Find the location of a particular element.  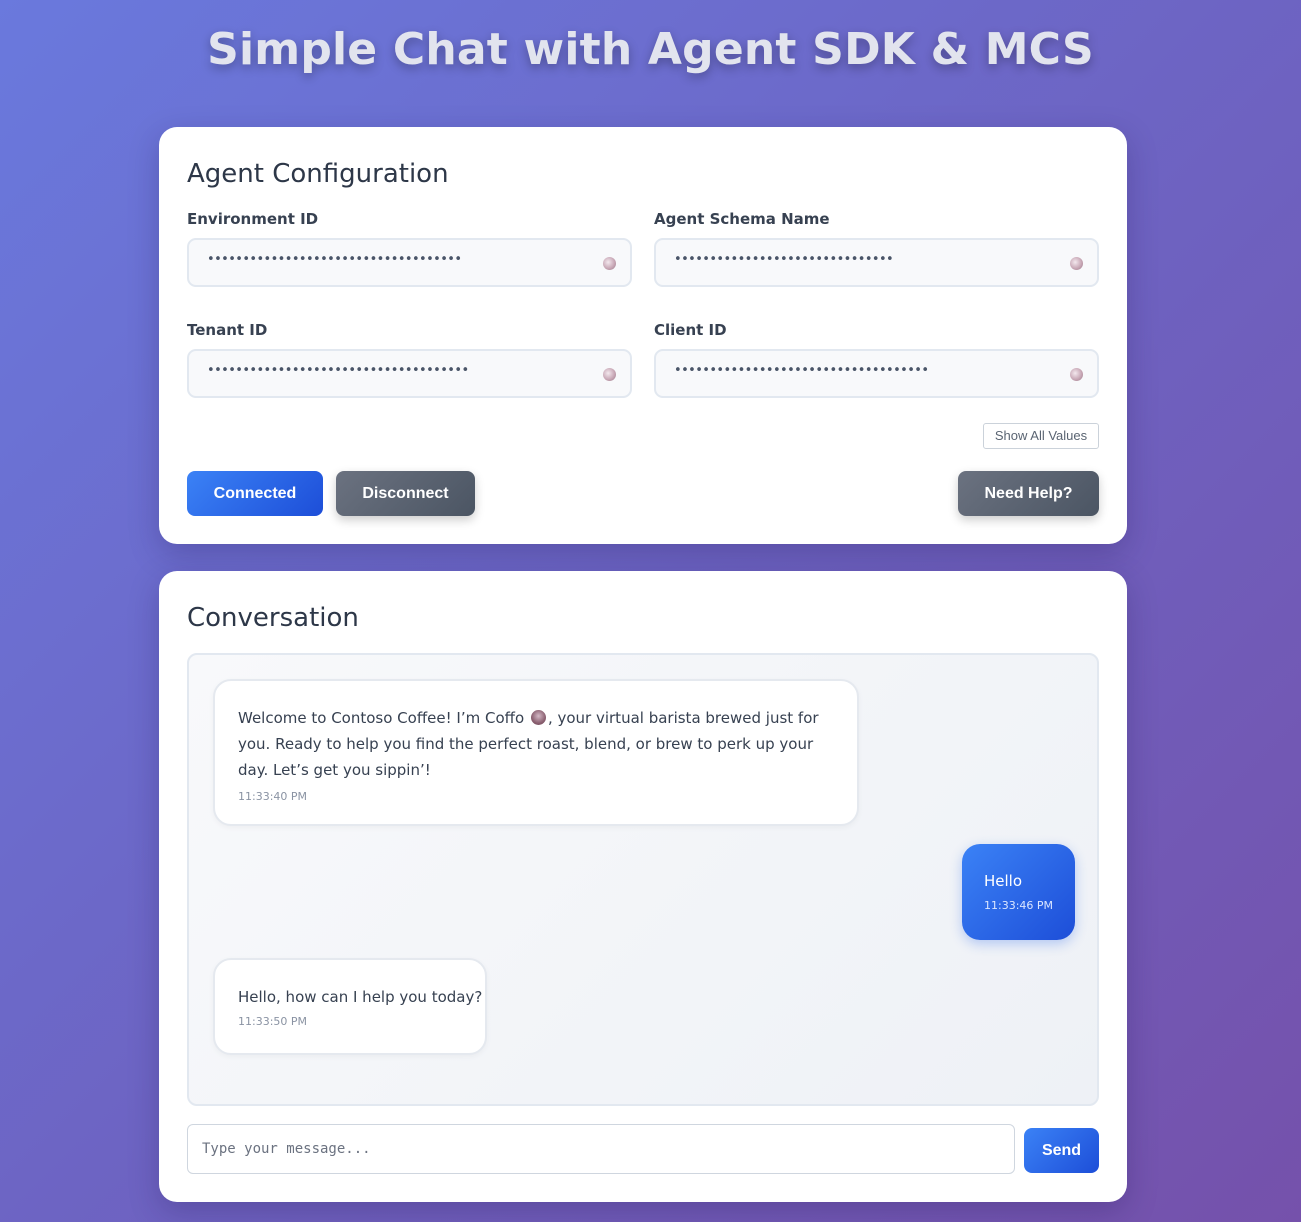

agent-schema-name-input: ••••••••••••••••••••••••••••••• is located at coordinates (876, 262).